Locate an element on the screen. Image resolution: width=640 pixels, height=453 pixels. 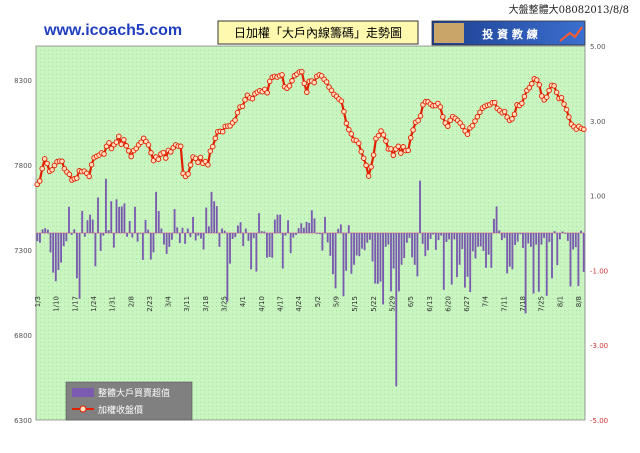
x-tick-label: 1/24 is located at coordinates (94, 304).